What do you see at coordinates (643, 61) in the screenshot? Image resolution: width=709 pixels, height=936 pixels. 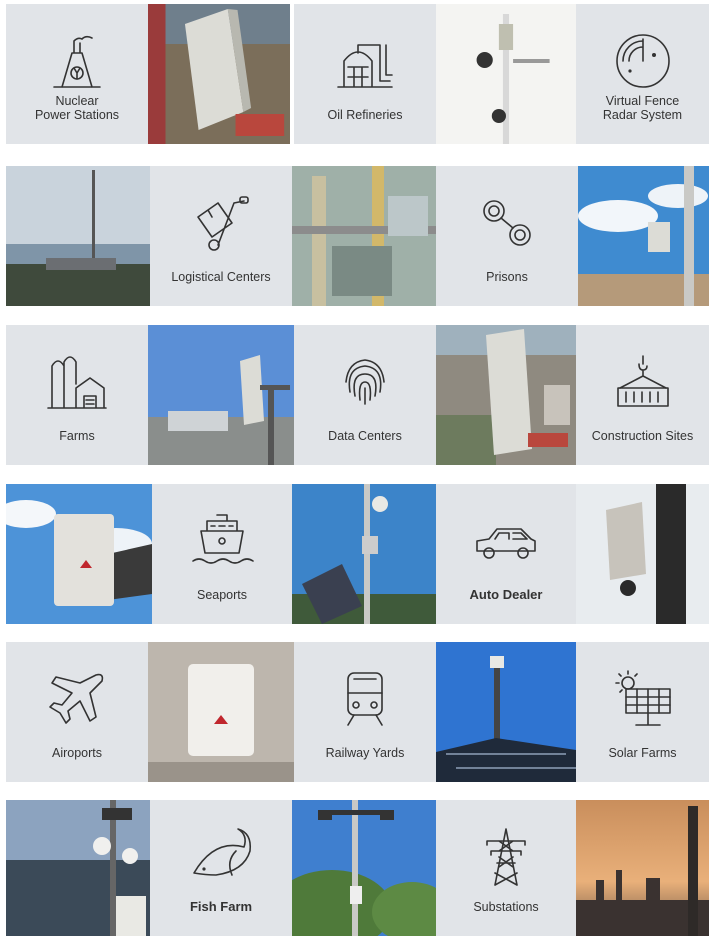 I see `radar-icon` at bounding box center [643, 61].